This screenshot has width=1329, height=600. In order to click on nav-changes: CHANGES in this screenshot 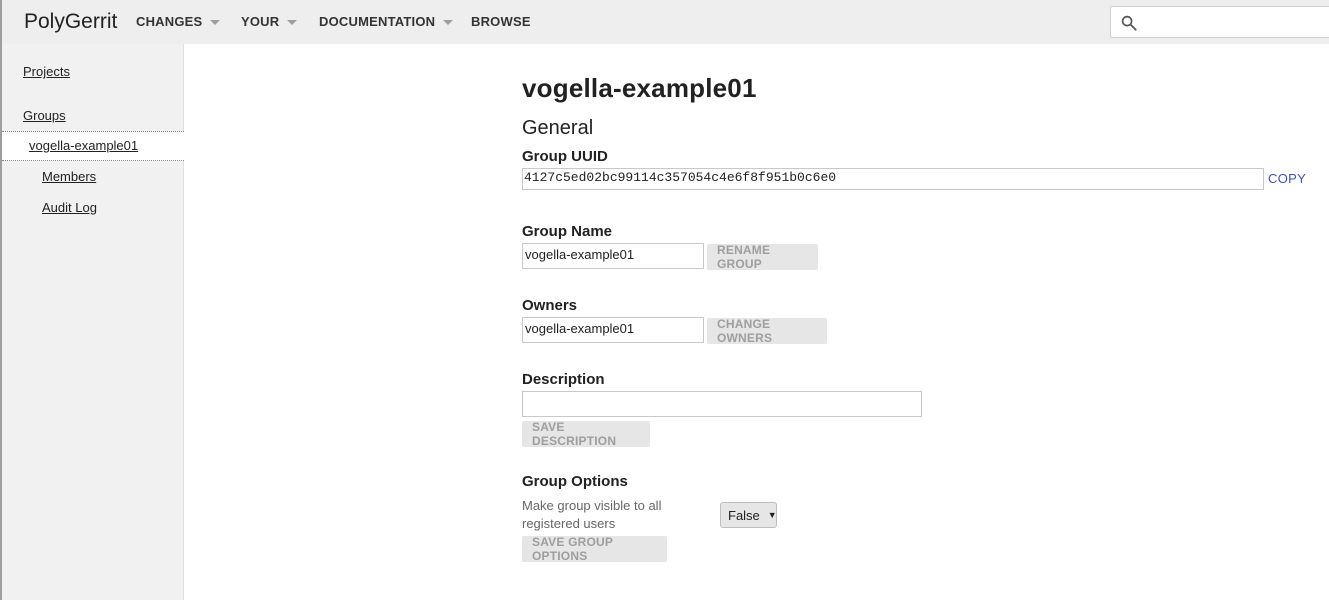, I will do `click(178, 21)`.